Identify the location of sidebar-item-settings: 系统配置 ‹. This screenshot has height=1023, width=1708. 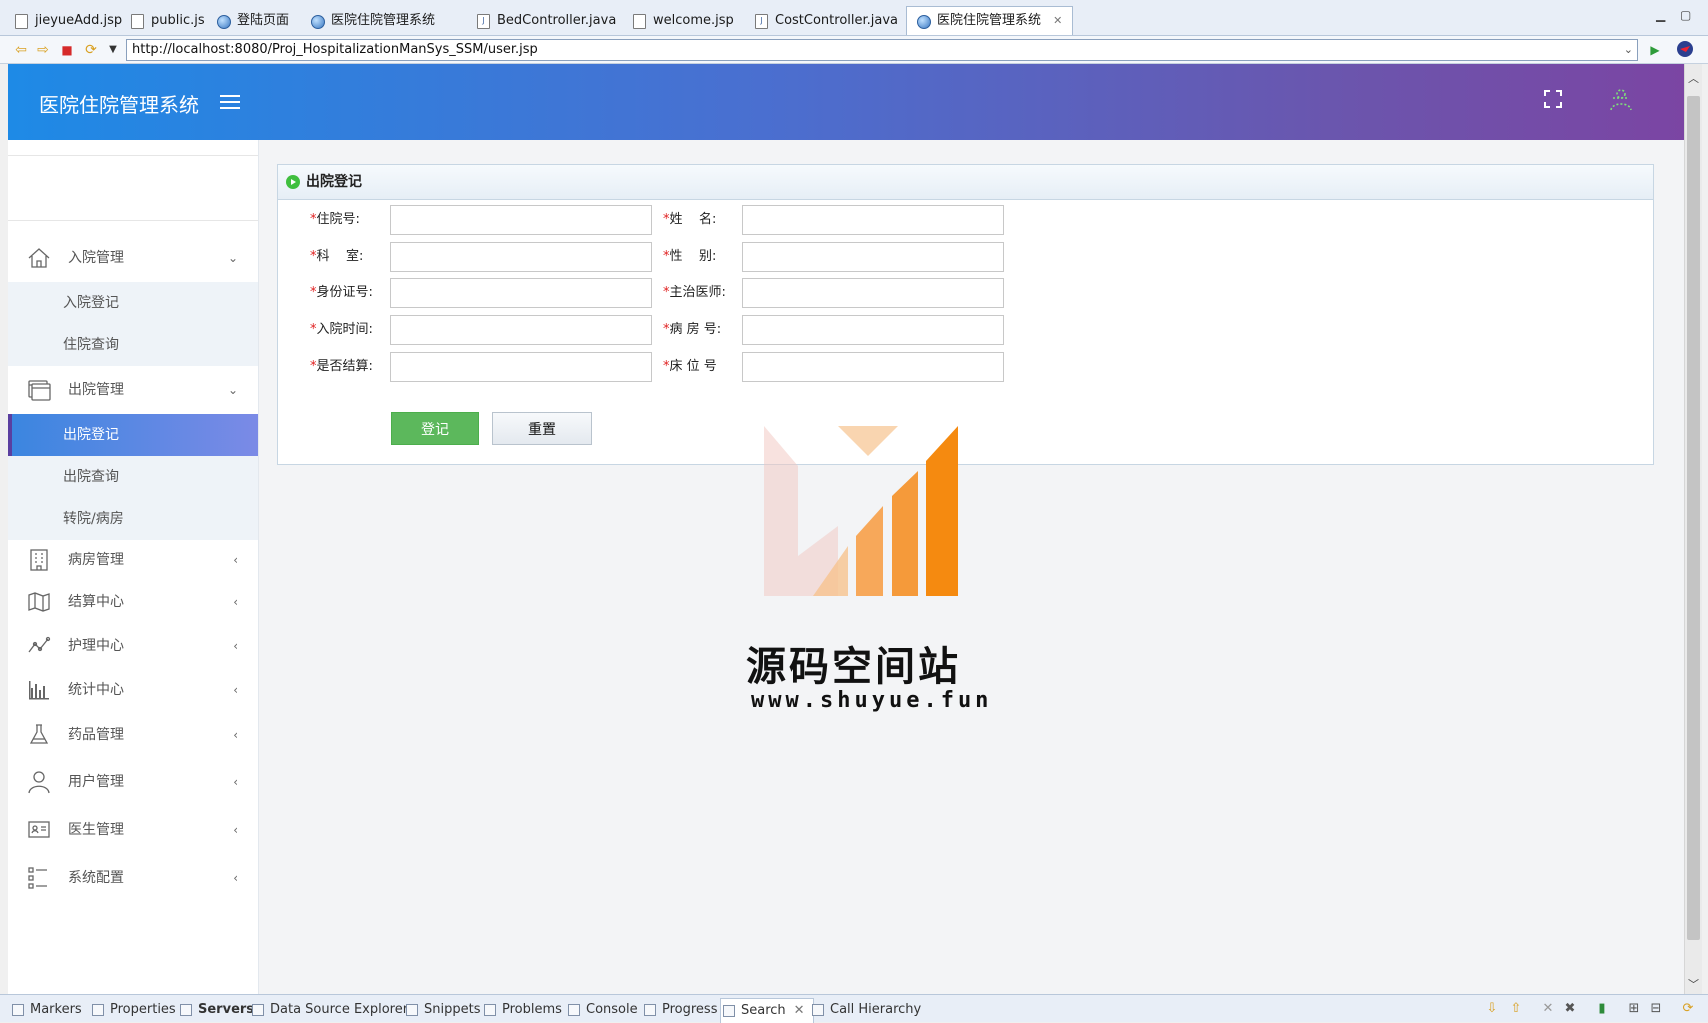
(133, 878).